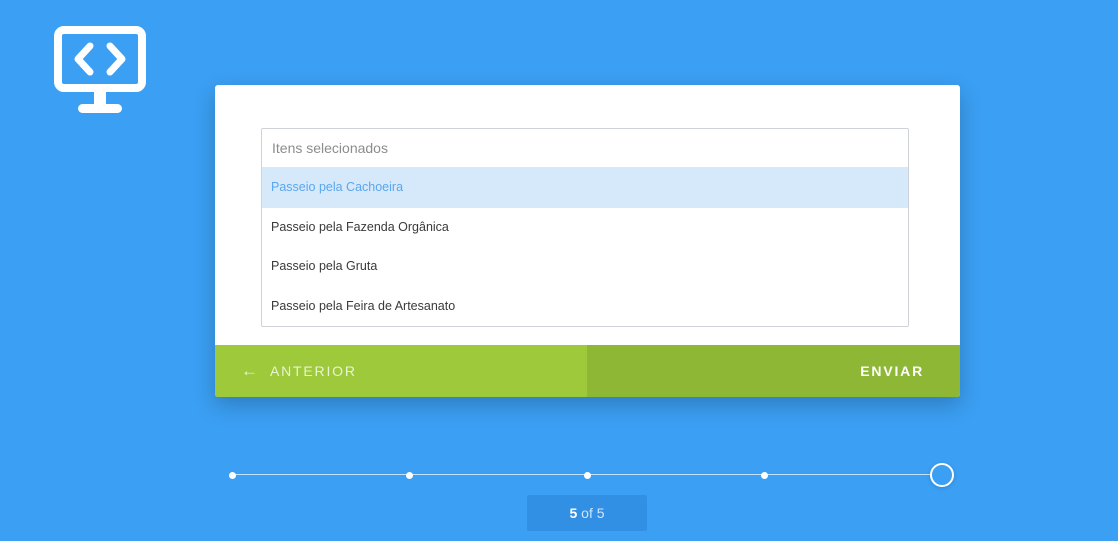  Describe the element at coordinates (585, 148) in the screenshot. I see `selected-items-header: Itens selecionados` at that location.